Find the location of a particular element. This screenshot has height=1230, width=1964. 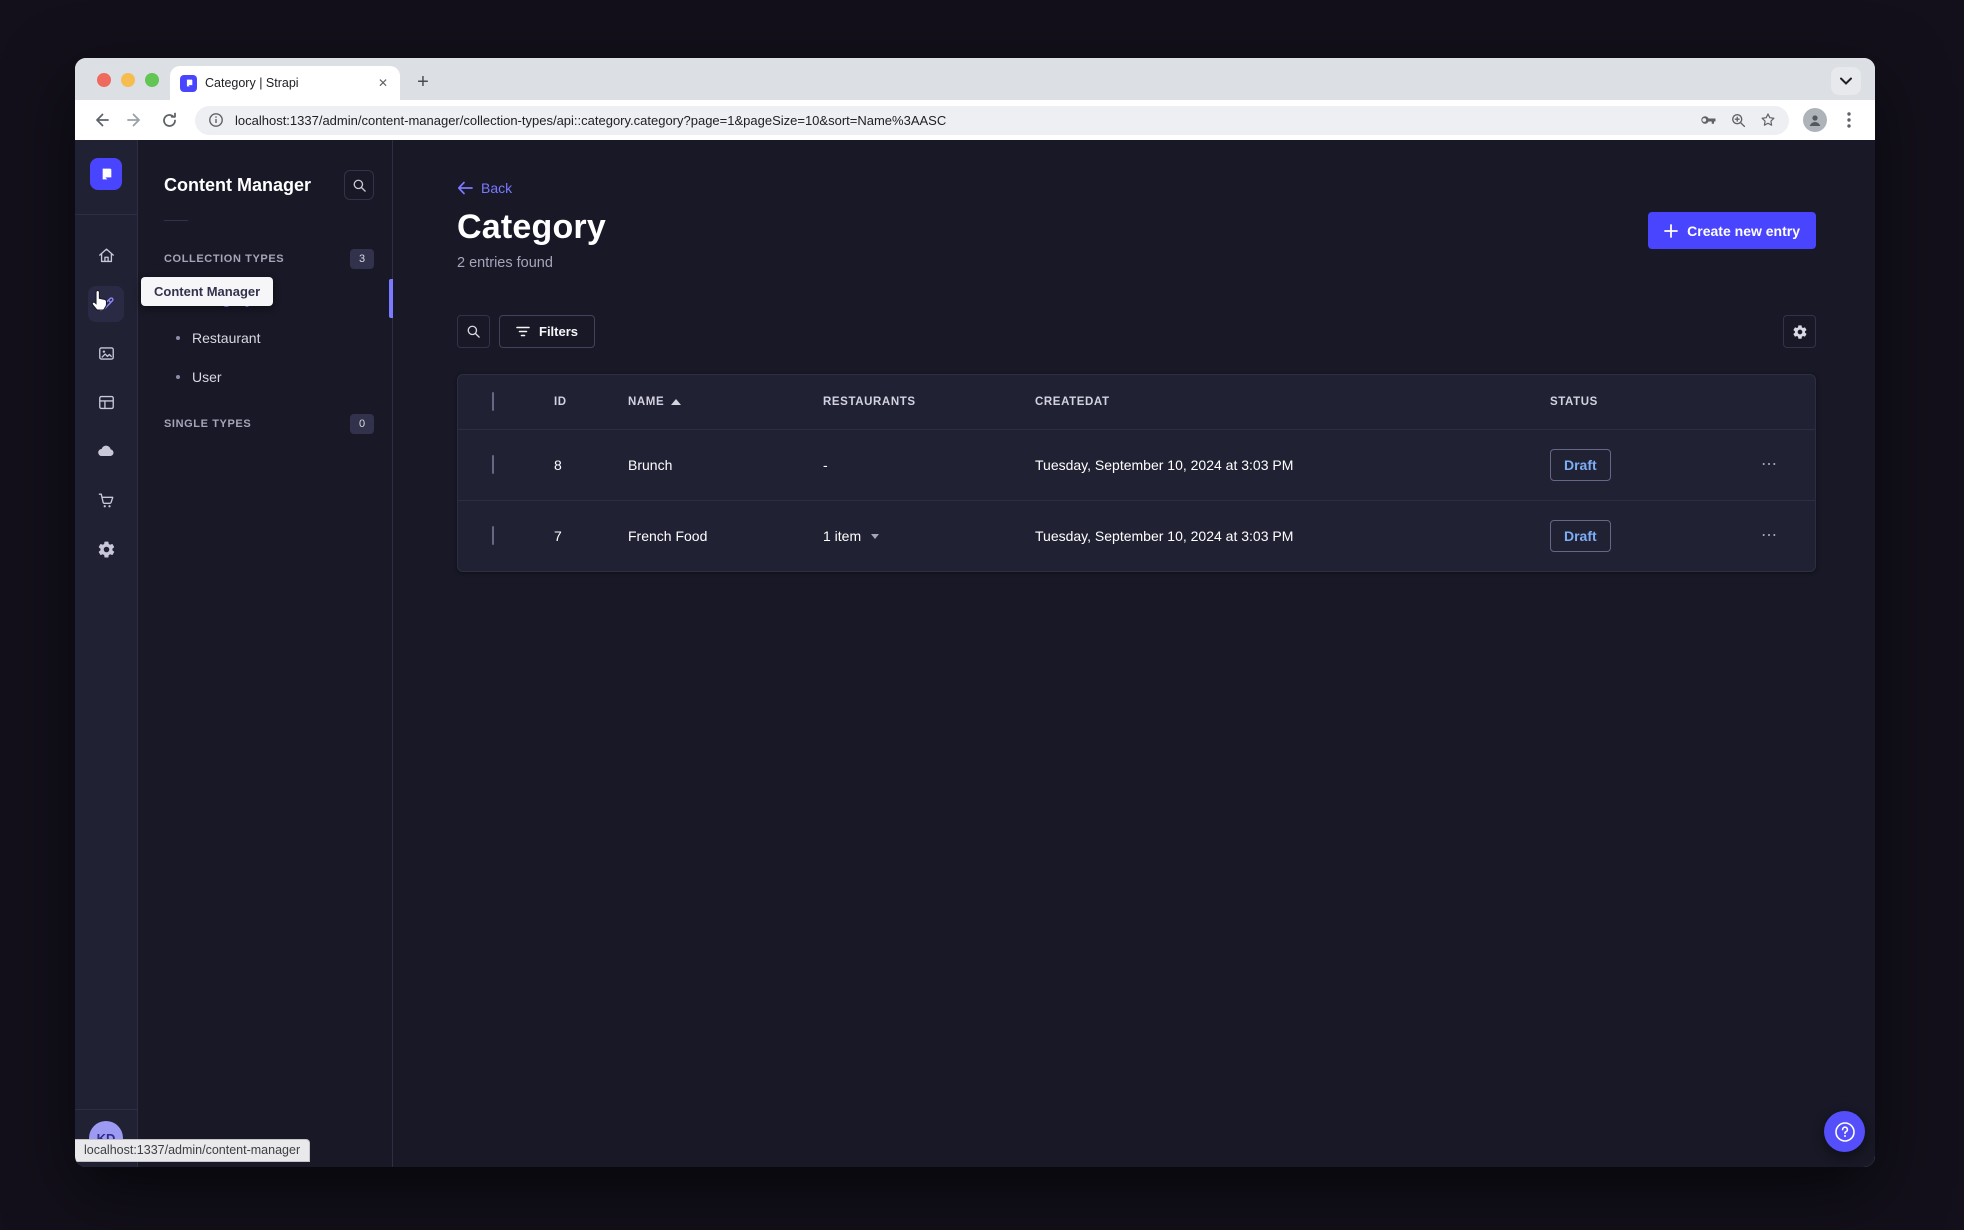

bookmark-star-icon is located at coordinates (1768, 120).